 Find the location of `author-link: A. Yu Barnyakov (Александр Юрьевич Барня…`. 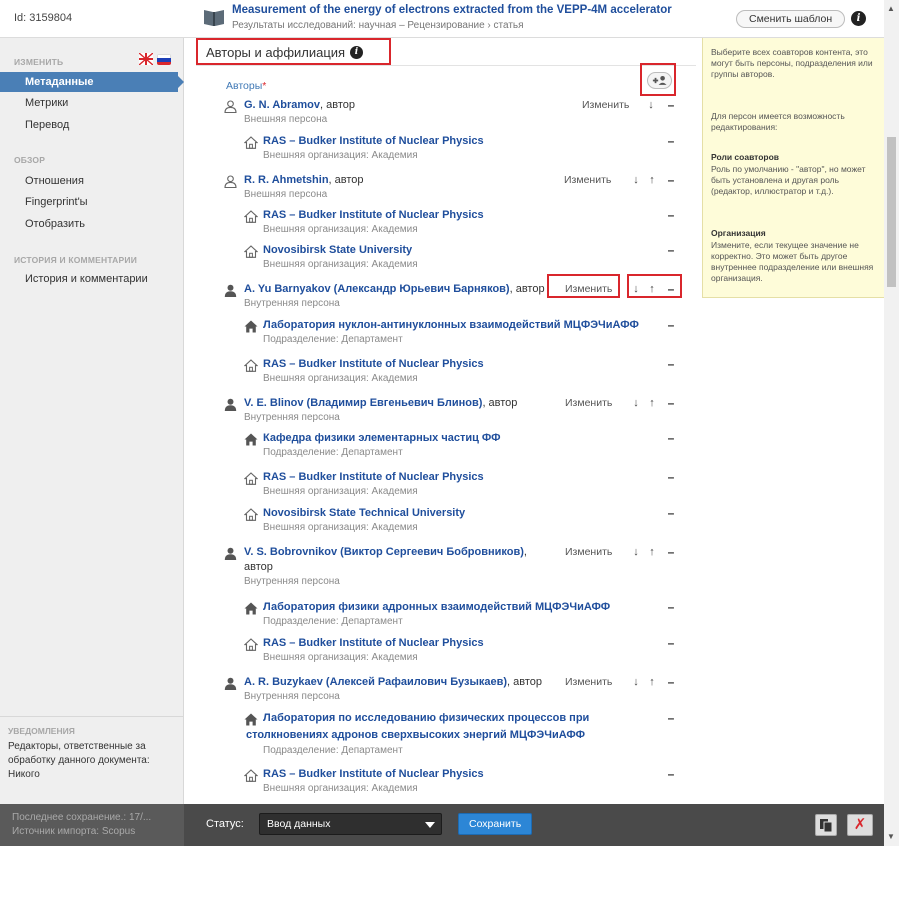

author-link: A. Yu Barnyakov (Александр Юрьевич Барня… is located at coordinates (377, 289).